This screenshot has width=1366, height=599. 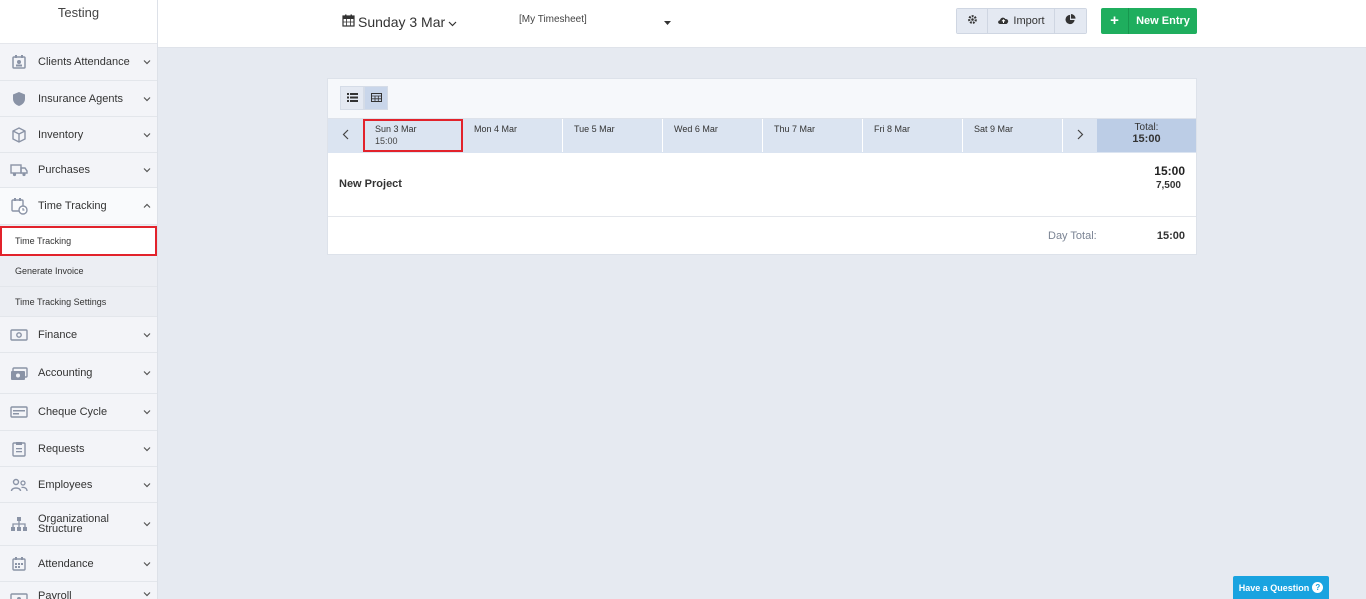 I want to click on caret-down-icon, so click(x=667, y=22).